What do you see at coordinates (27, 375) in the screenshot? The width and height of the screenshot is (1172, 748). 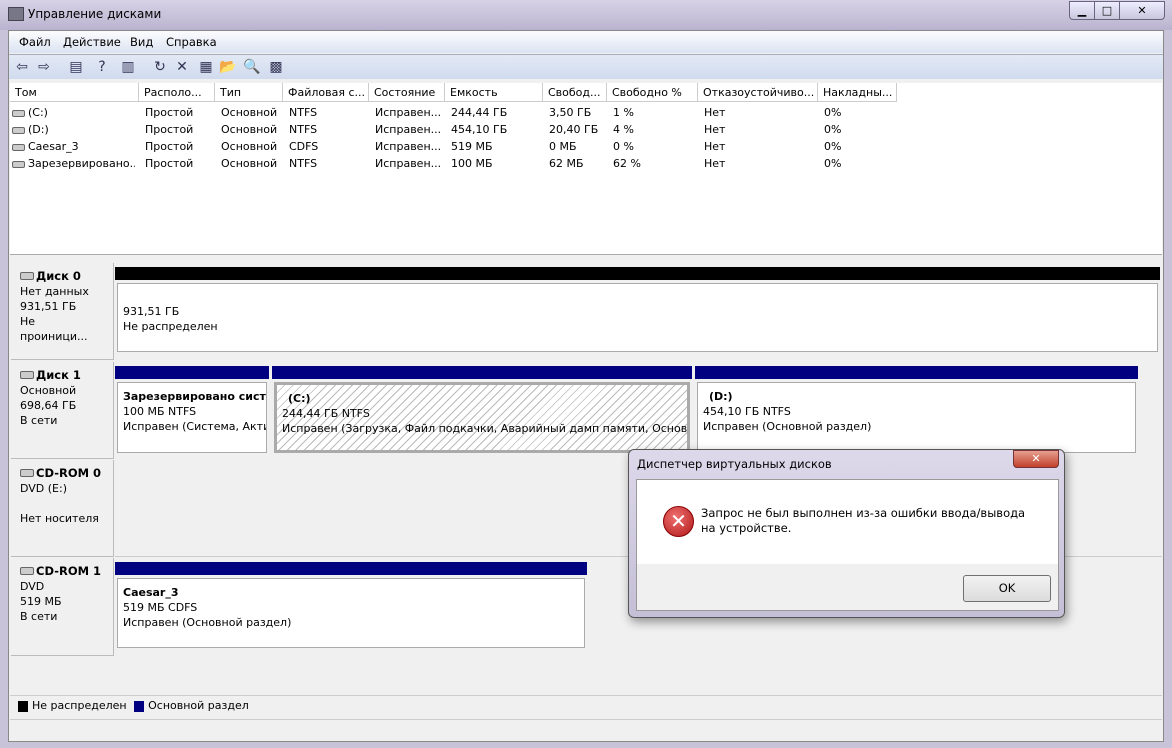 I see `disk-icon` at bounding box center [27, 375].